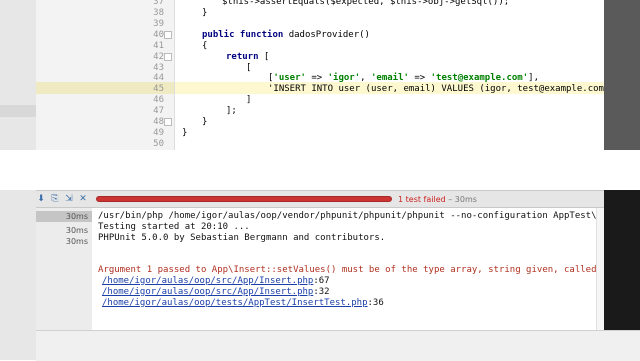  I want to click on test-runner-toolbar: ⬇ ⎘ ⇲ ✕ 1 test failed – 30ms, so click(320, 199).